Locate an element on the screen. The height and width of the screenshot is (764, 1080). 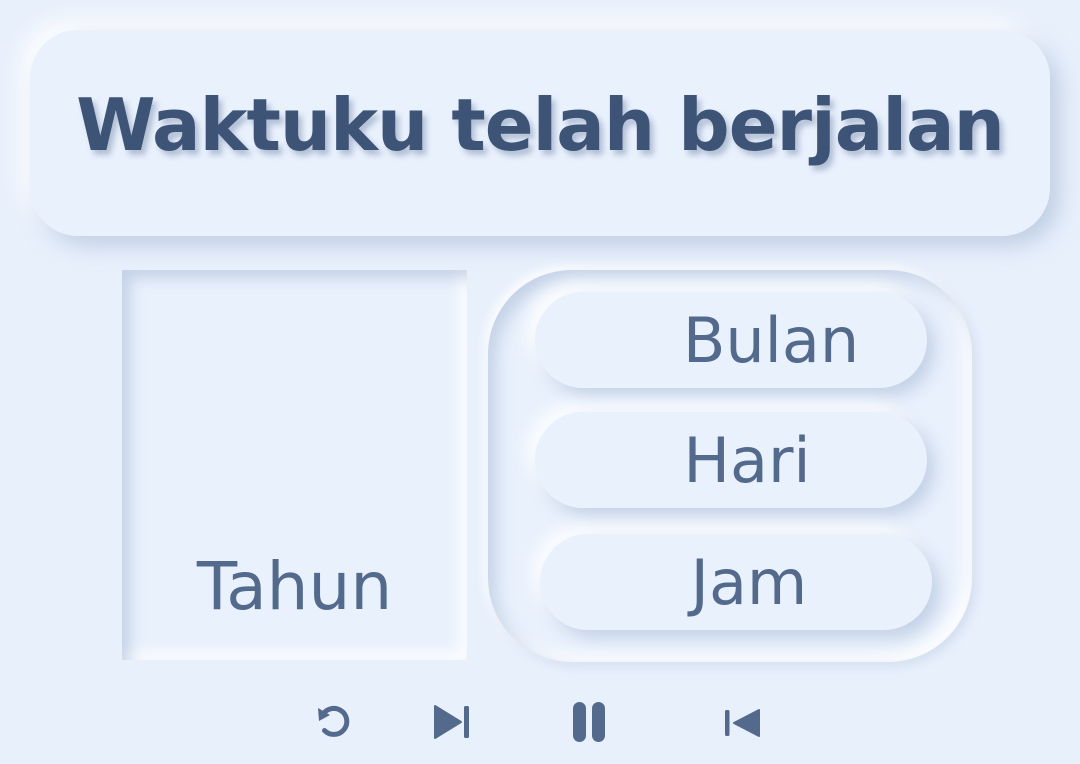
restart-button is located at coordinates (332, 722).